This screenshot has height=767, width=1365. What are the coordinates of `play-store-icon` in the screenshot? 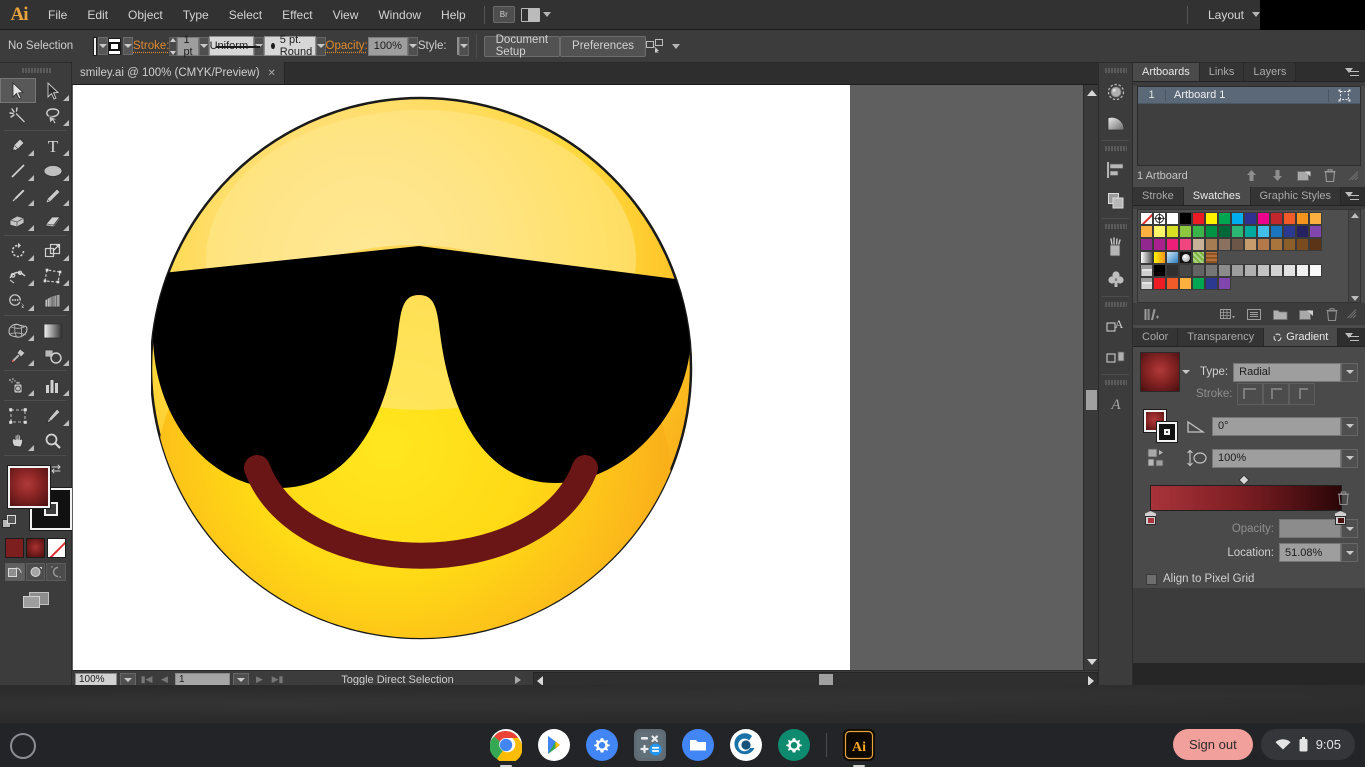 It's located at (554, 745).